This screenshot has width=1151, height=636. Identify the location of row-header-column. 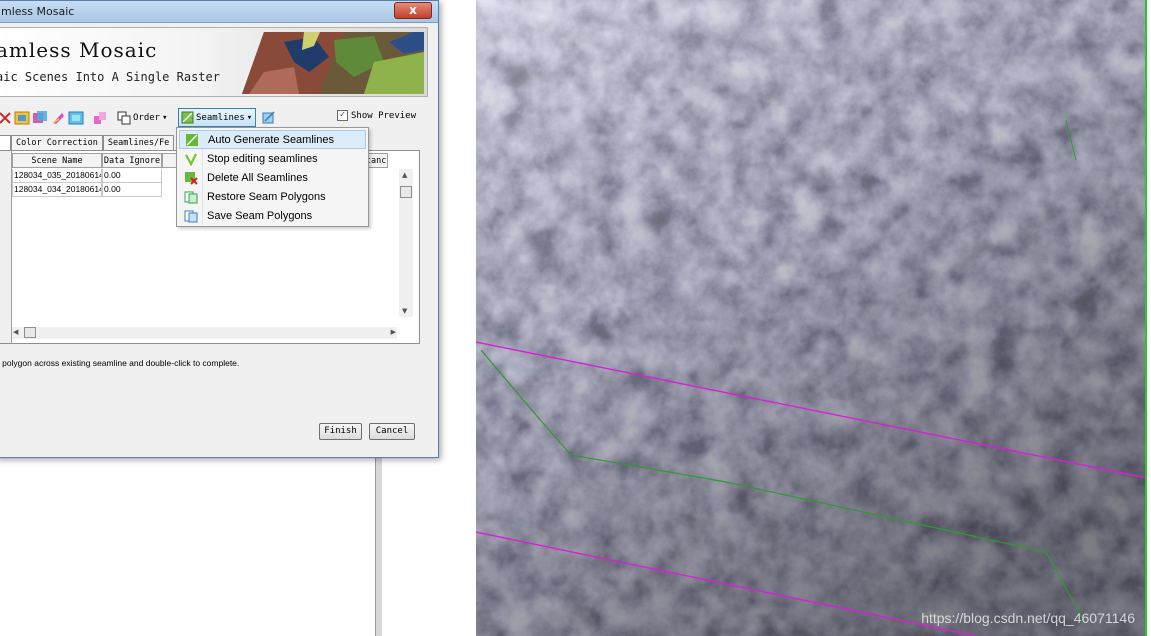
(6, 247).